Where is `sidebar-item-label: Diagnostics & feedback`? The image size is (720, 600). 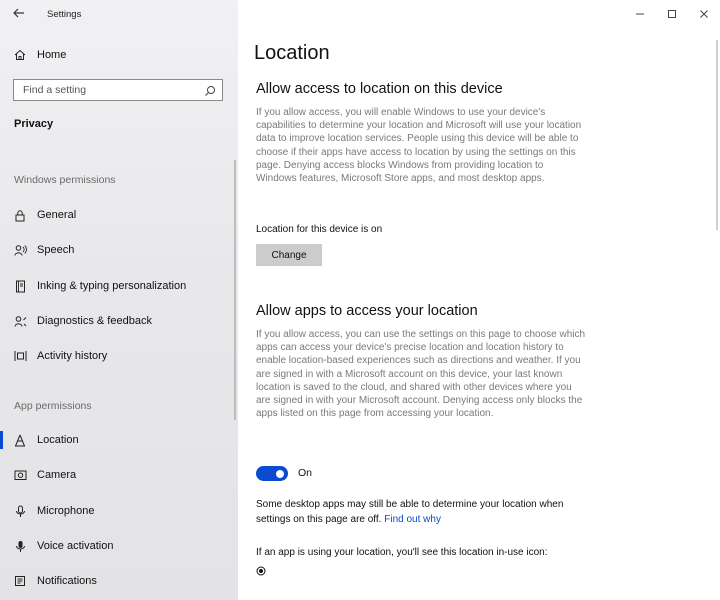 sidebar-item-label: Diagnostics & feedback is located at coordinates (94, 321).